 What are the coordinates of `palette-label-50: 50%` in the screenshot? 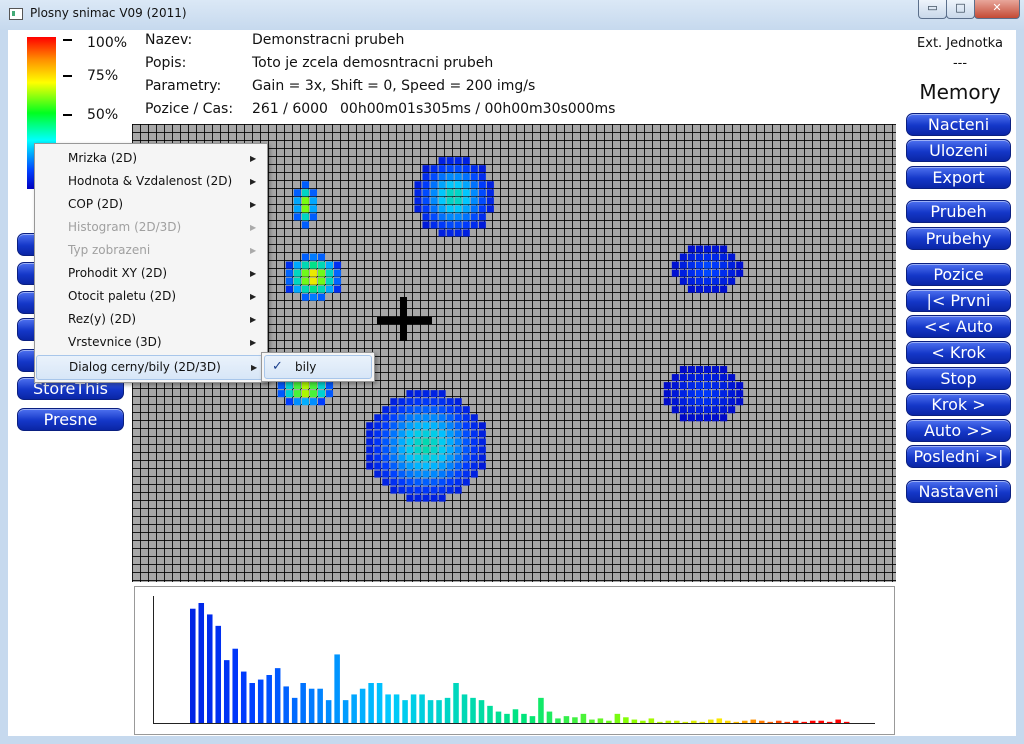 It's located at (103, 115).